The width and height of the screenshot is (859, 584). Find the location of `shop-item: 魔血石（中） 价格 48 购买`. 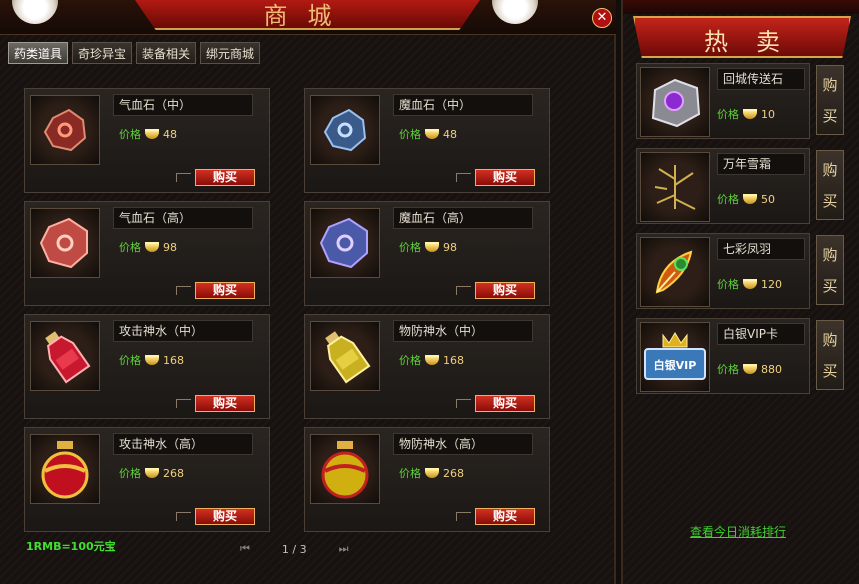

shop-item: 魔血石（中） 价格 48 购买 is located at coordinates (427, 140).